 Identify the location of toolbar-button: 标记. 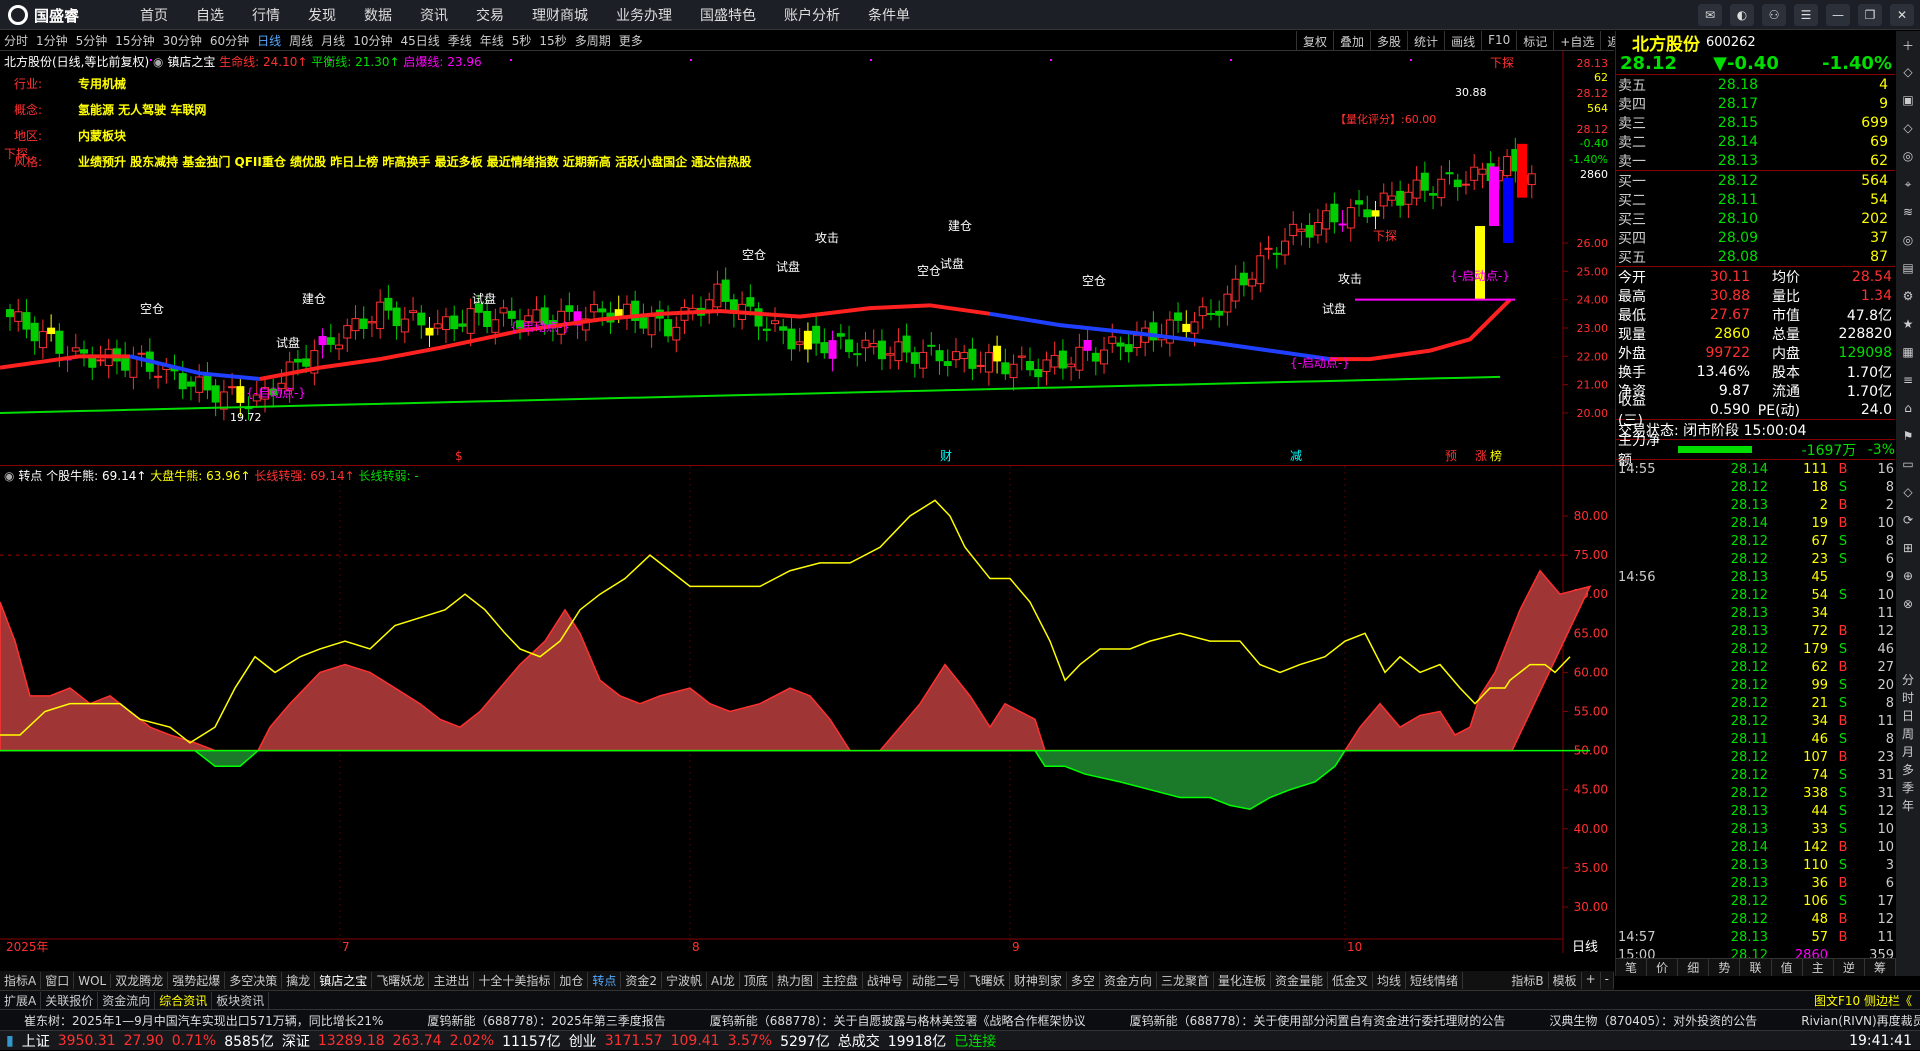
(1534, 41).